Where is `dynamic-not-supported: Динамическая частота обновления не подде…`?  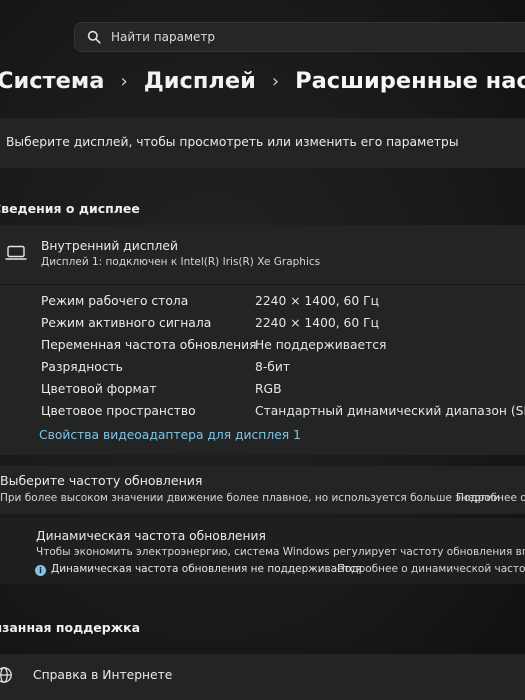
dynamic-not-supported: Динамическая частота обновления не подде… is located at coordinates (206, 569).